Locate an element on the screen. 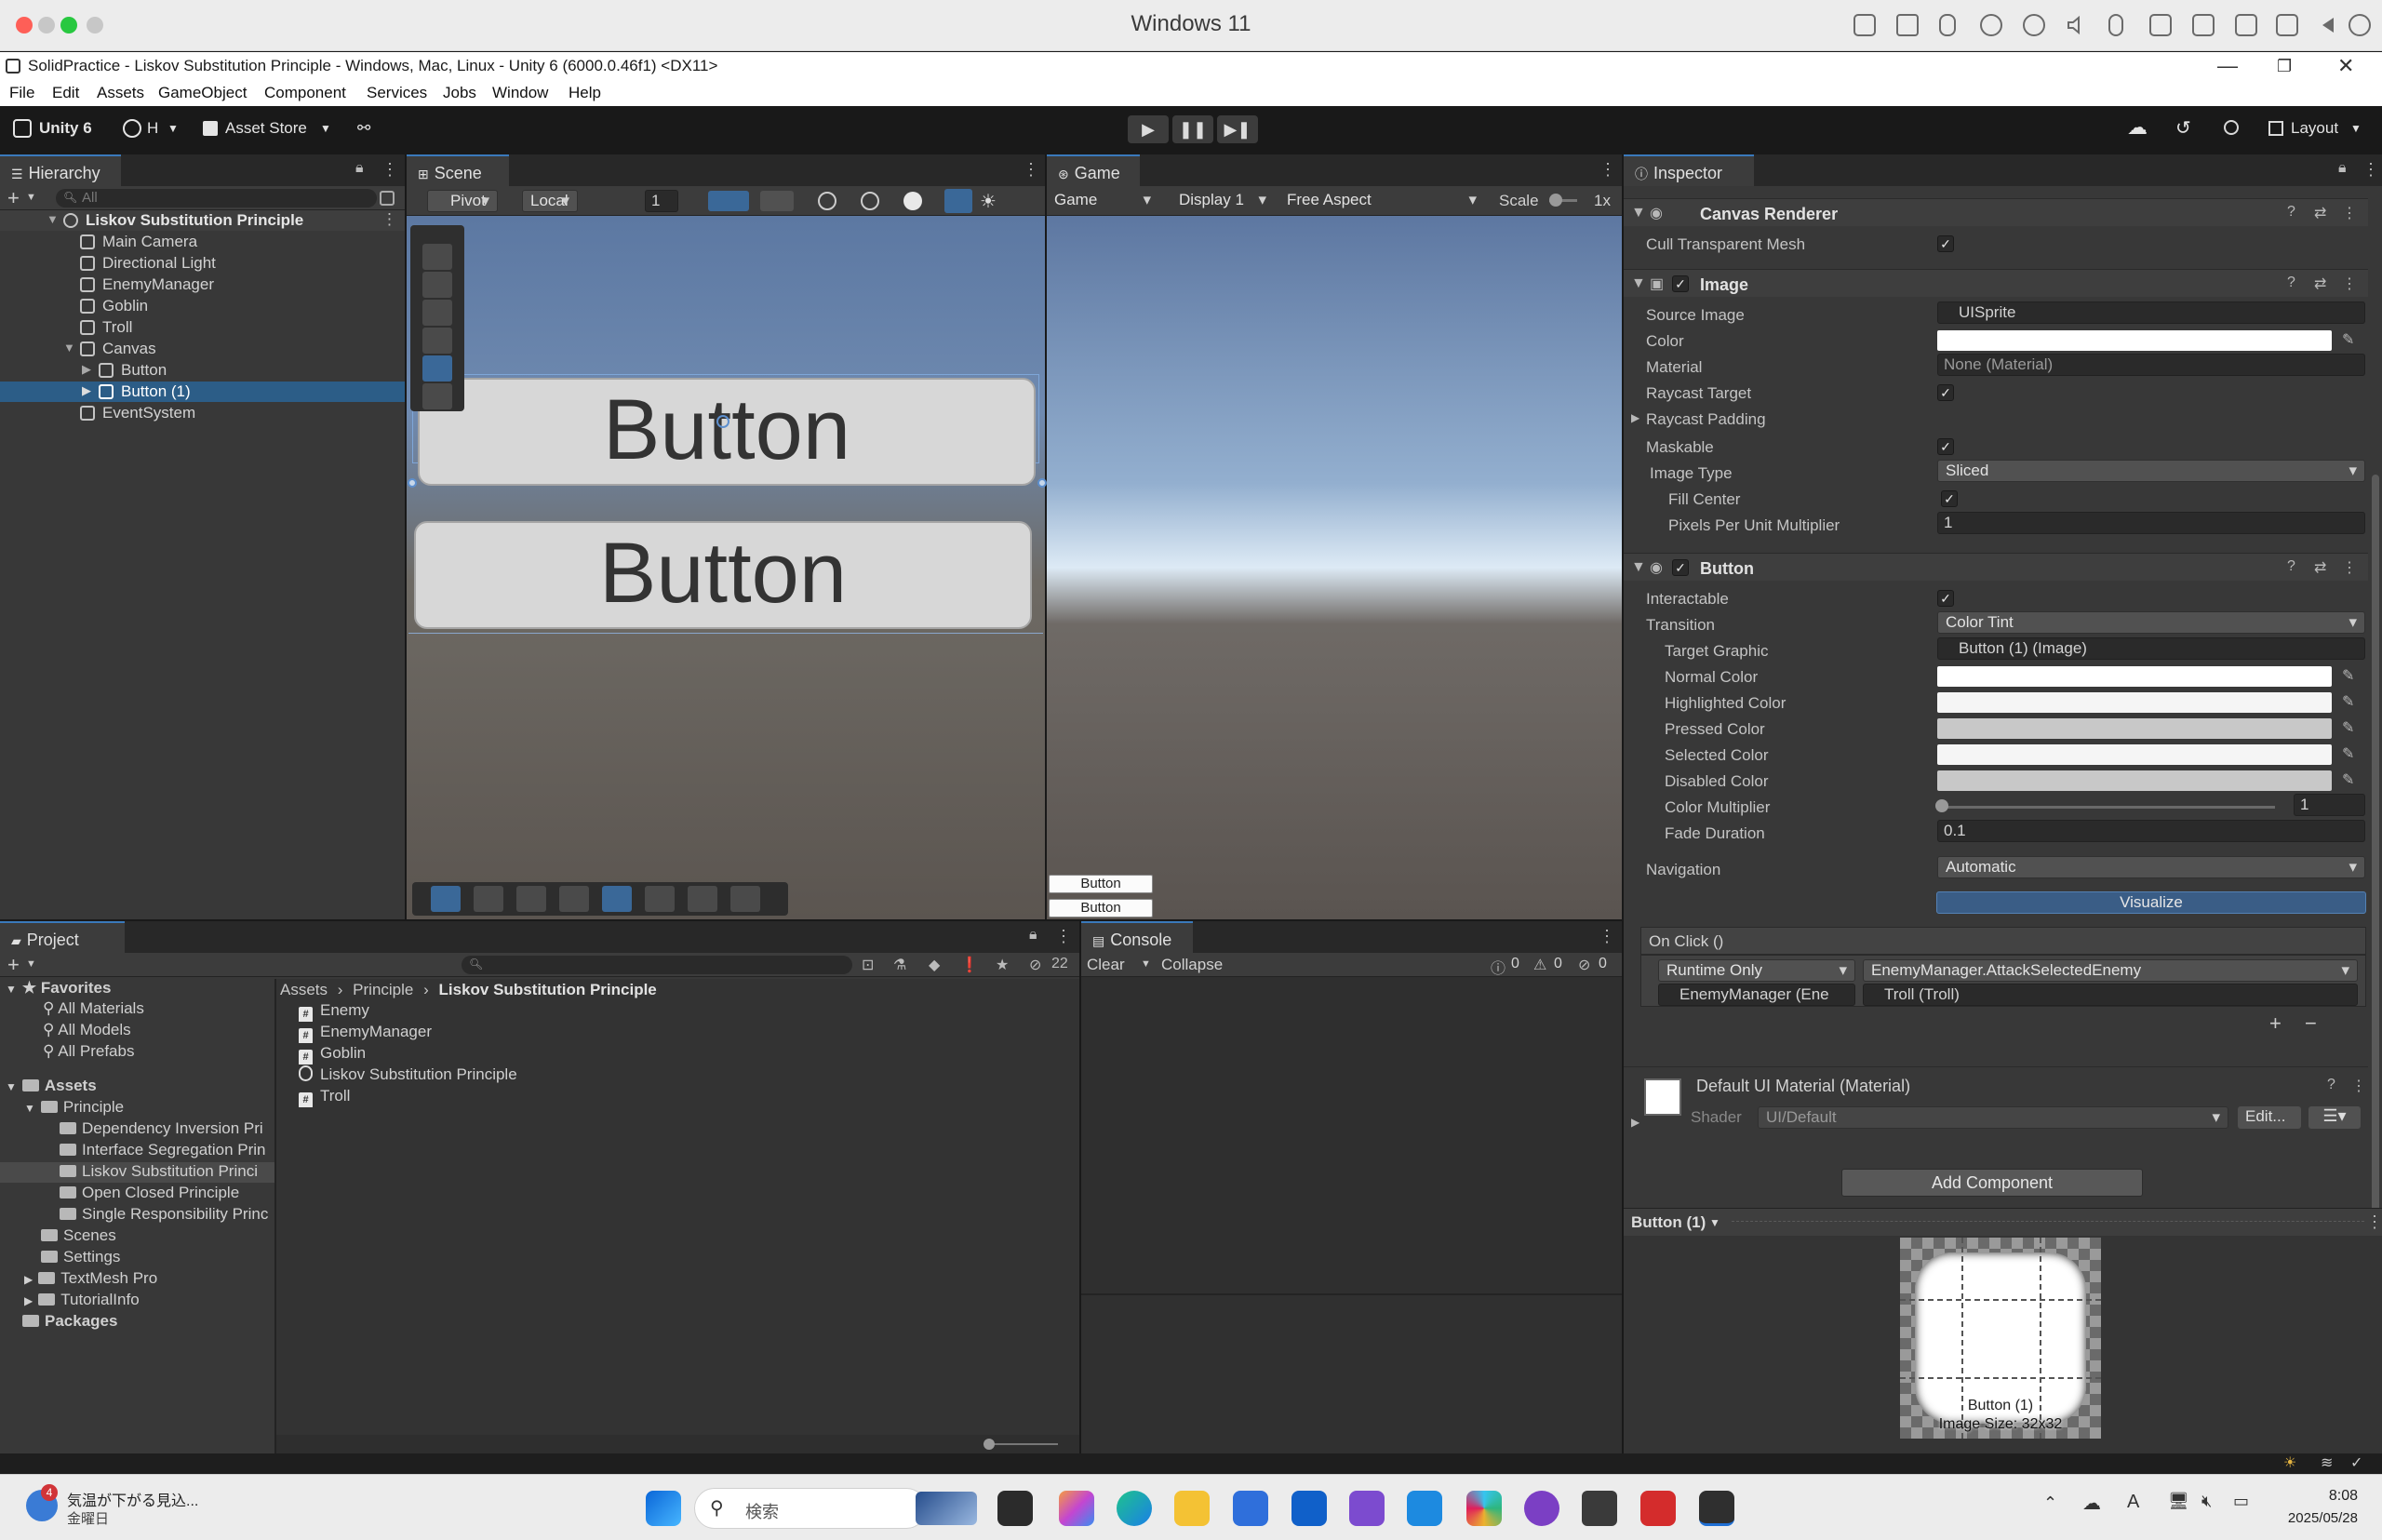 The height and width of the screenshot is (1540, 2382). anchor-handle is located at coordinates (412, 483).